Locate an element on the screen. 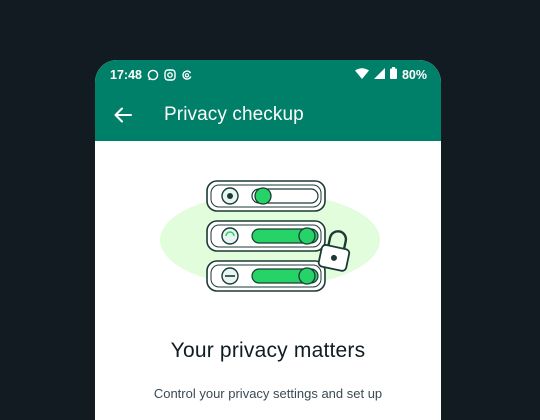  status-time: 17:48 is located at coordinates (126, 74).